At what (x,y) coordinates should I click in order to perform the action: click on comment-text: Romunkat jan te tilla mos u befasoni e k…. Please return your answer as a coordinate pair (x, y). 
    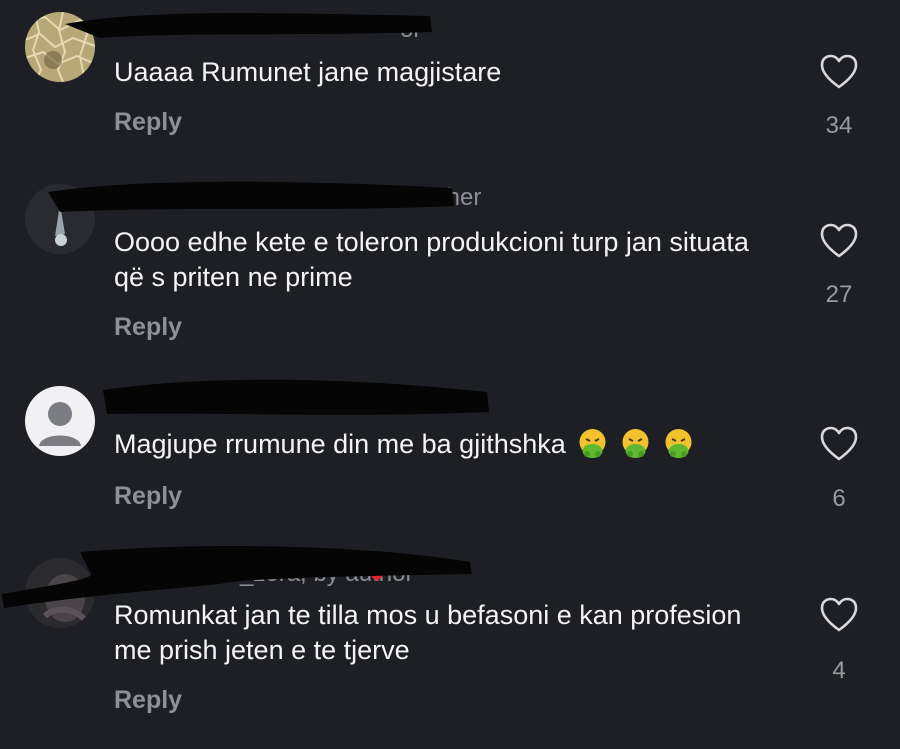
    Looking at the image, I should click on (428, 632).